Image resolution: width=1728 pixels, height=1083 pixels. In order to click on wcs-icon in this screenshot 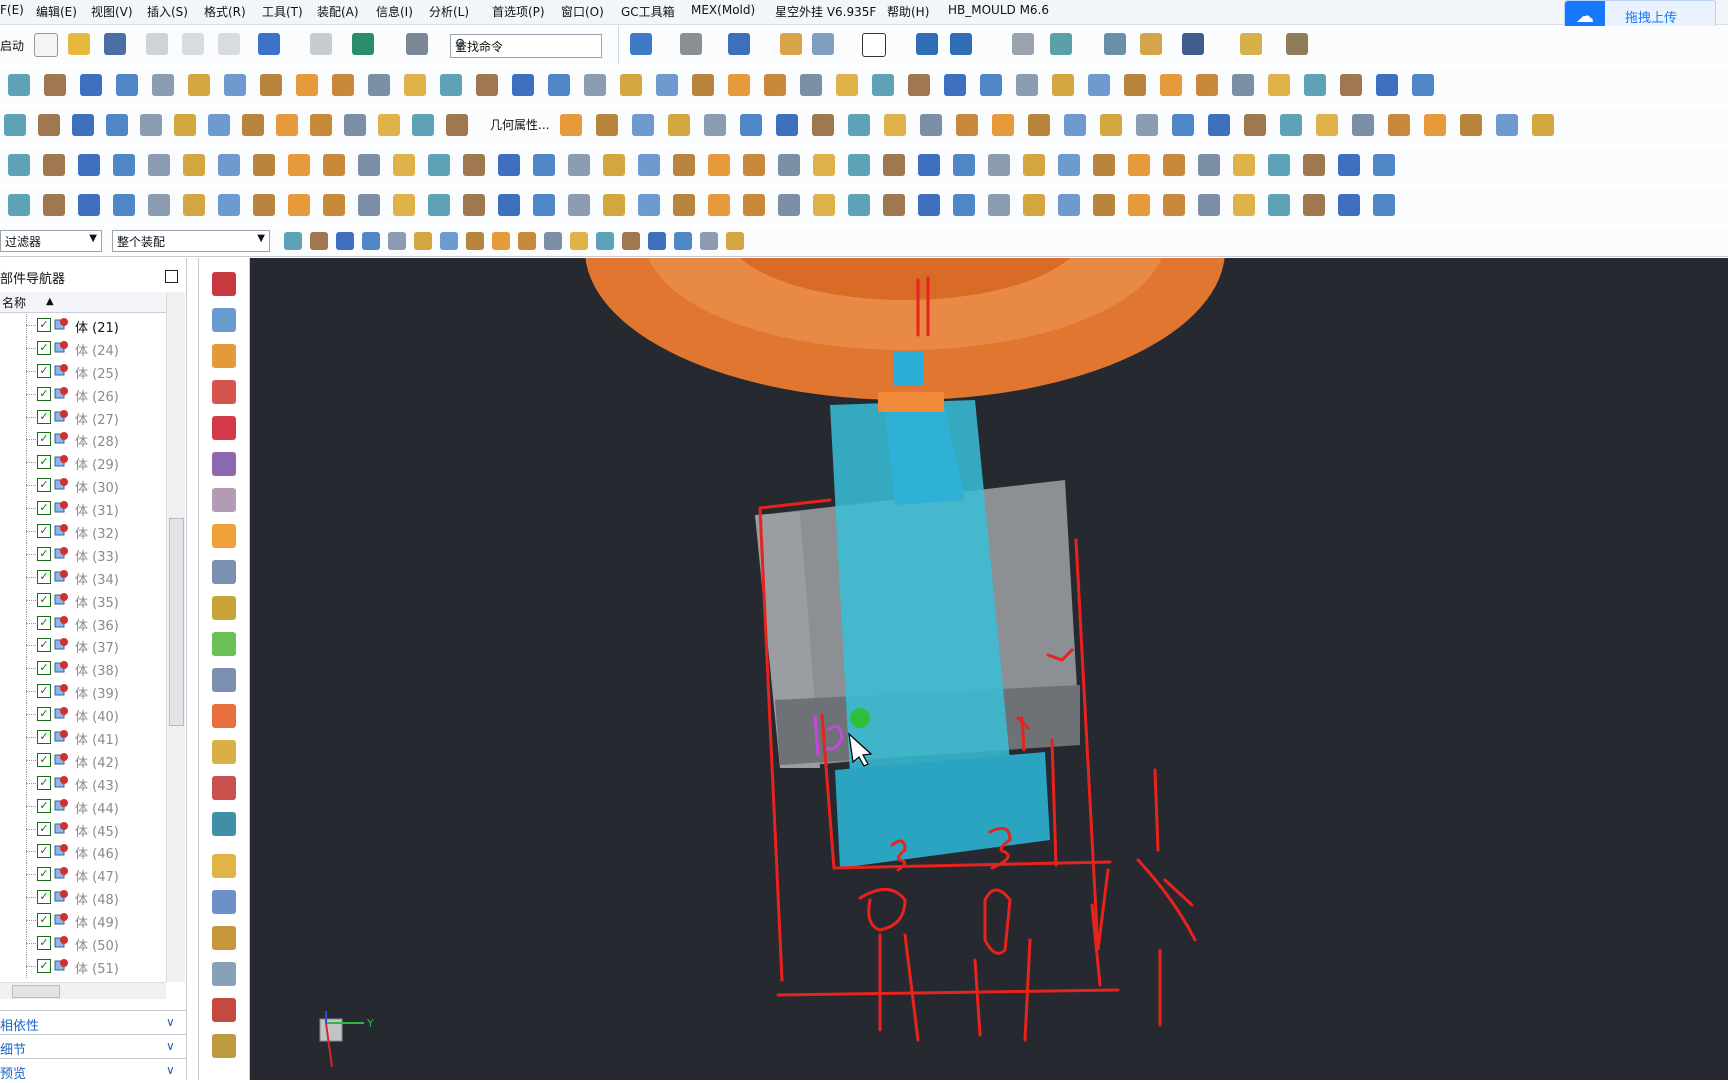, I will do `click(1251, 44)`.